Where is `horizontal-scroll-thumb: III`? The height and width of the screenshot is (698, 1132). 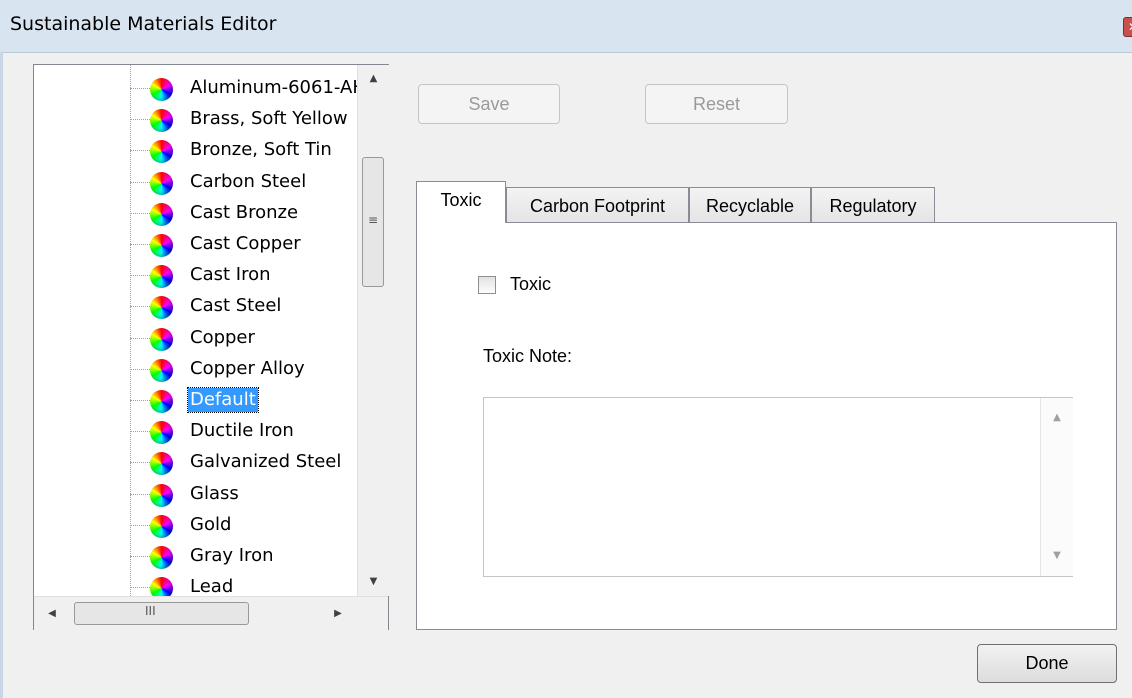
horizontal-scroll-thumb: III is located at coordinates (161, 613).